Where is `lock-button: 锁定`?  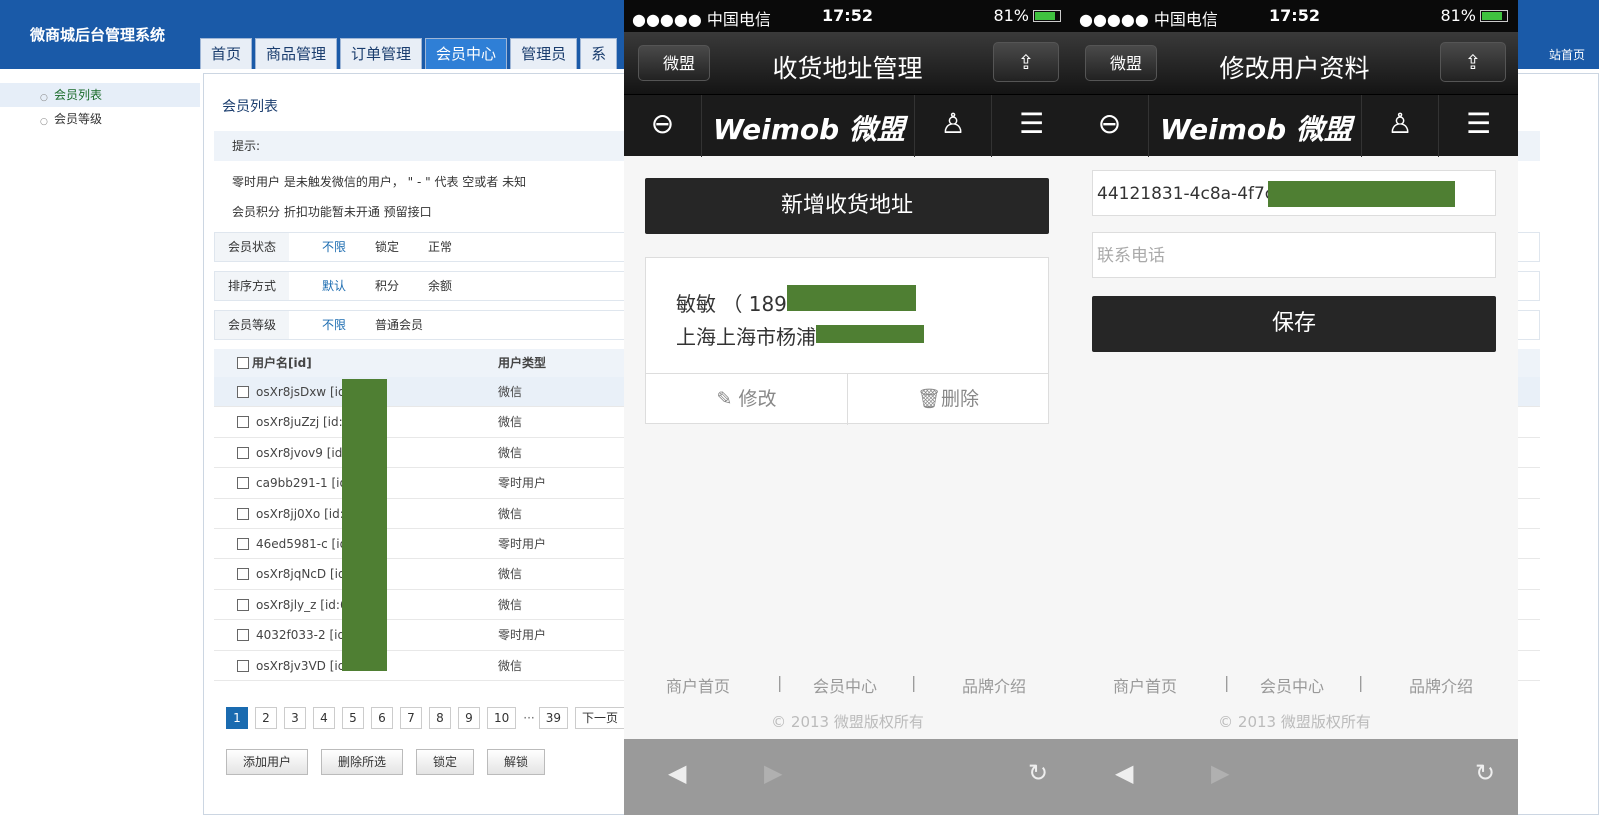
lock-button: 锁定 is located at coordinates (445, 762).